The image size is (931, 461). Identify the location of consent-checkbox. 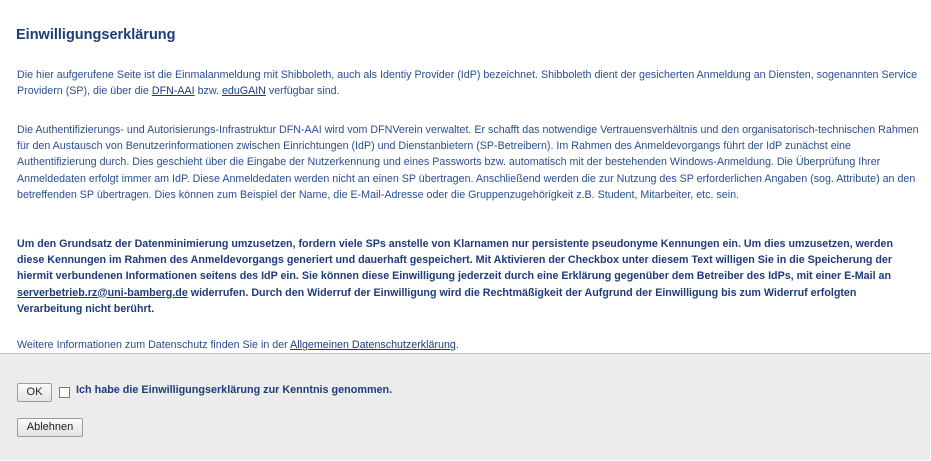
(64, 392).